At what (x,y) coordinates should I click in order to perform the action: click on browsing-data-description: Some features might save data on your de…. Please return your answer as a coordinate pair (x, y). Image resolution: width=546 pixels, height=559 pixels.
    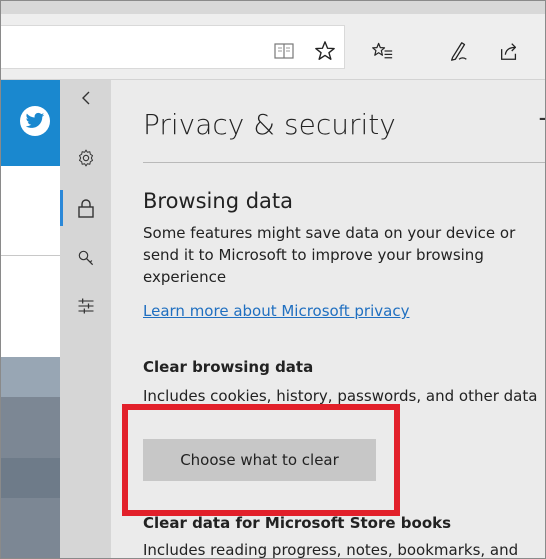
    Looking at the image, I should click on (329, 255).